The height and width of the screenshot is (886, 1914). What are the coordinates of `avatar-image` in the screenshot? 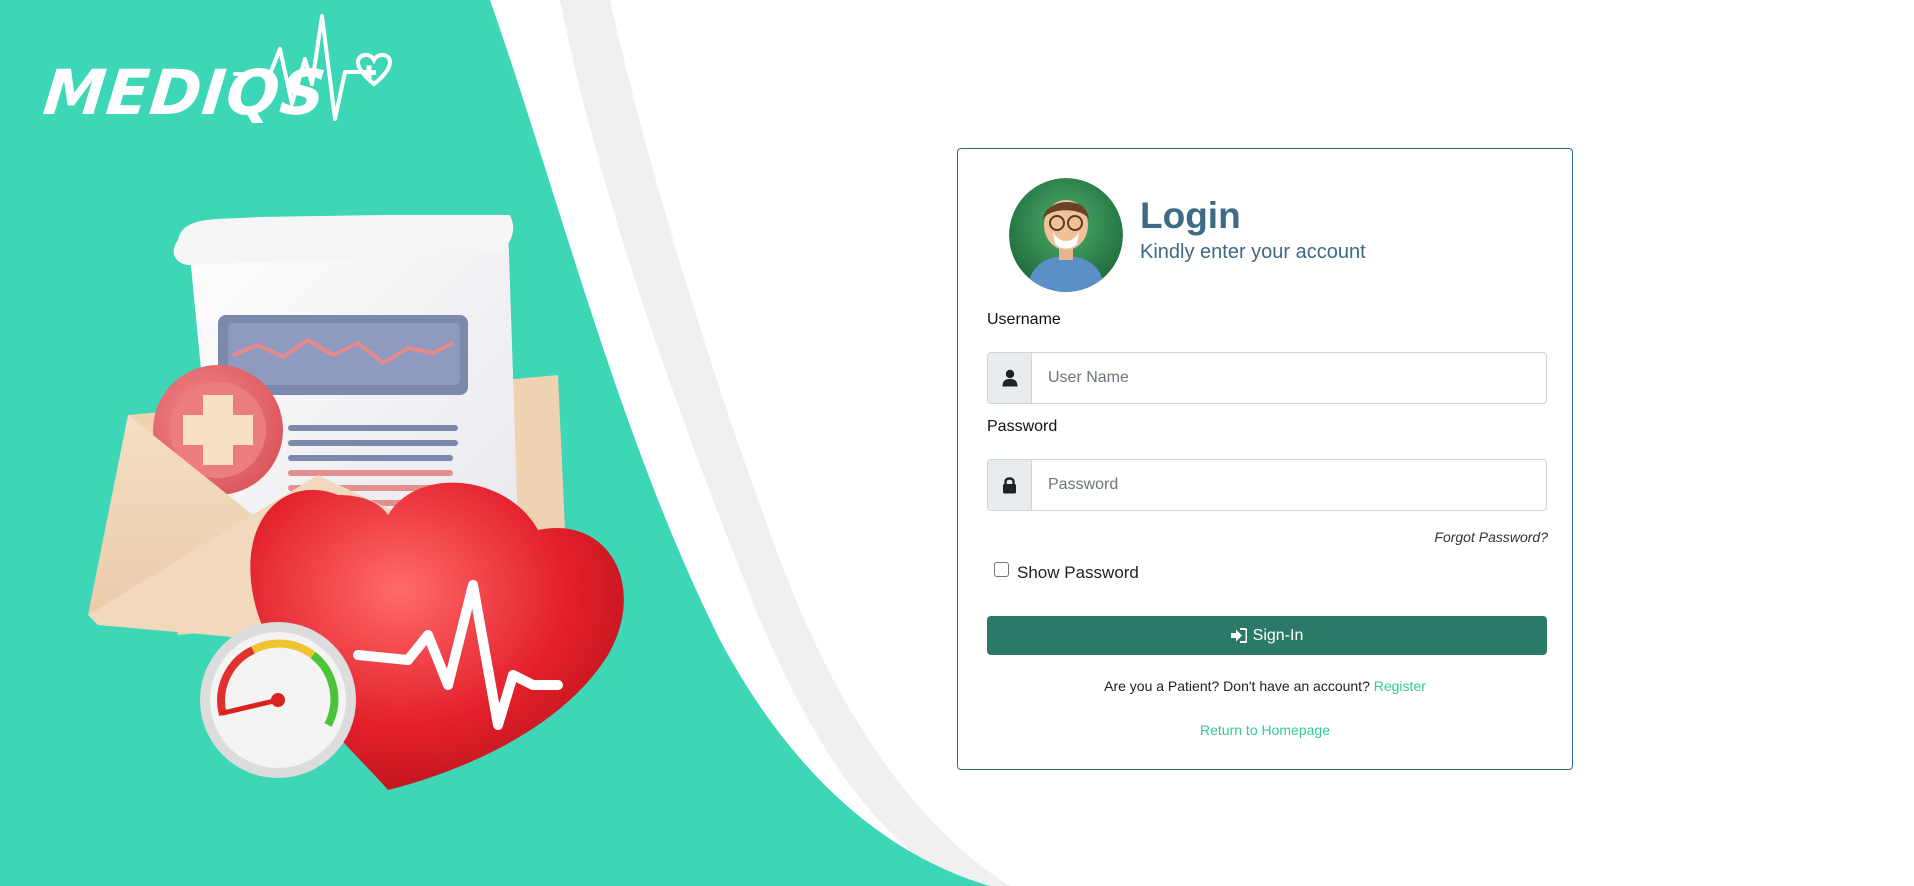 It's located at (1066, 235).